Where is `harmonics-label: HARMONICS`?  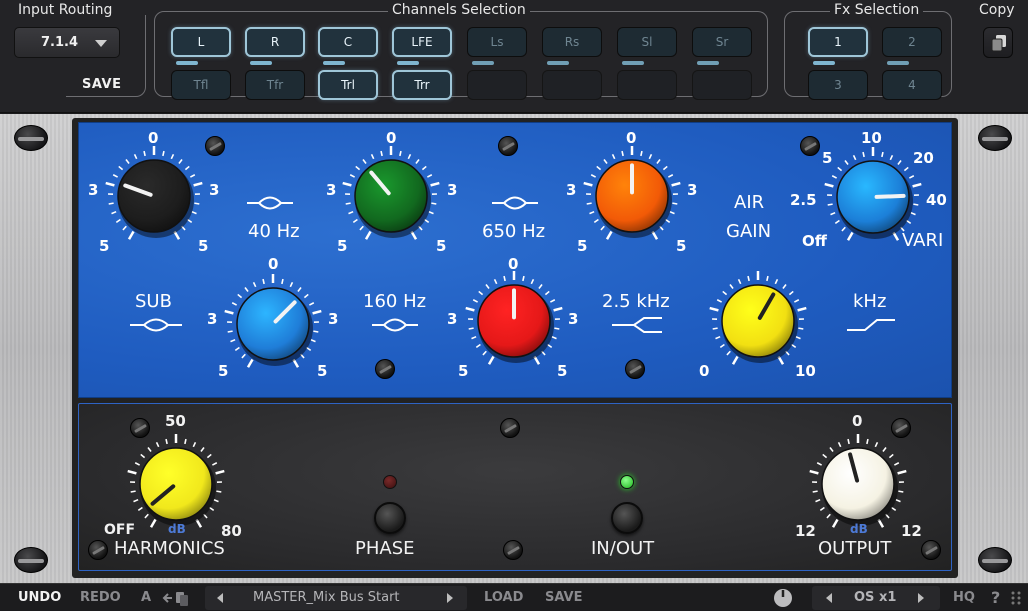 harmonics-label: HARMONICS is located at coordinates (169, 548).